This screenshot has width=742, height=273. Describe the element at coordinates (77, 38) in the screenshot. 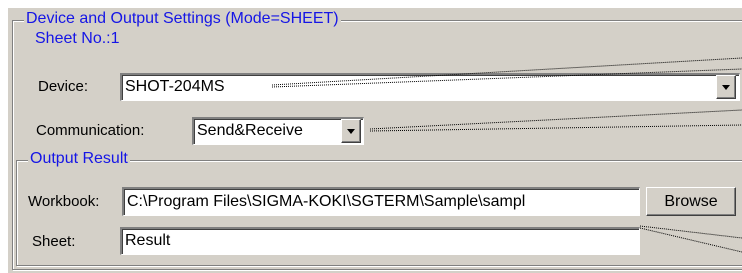

I see `sheet-number-label: Sheet No.:1` at that location.